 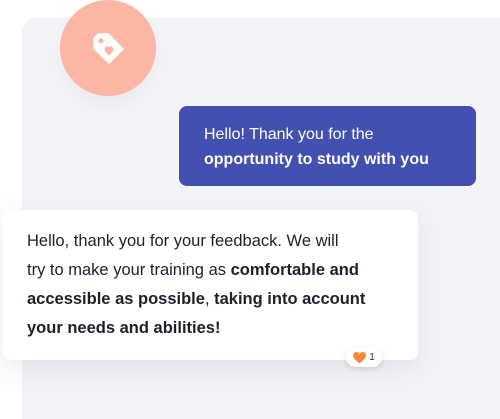 What do you see at coordinates (290, 299) in the screenshot?
I see `message-text-bold: taking into account` at bounding box center [290, 299].